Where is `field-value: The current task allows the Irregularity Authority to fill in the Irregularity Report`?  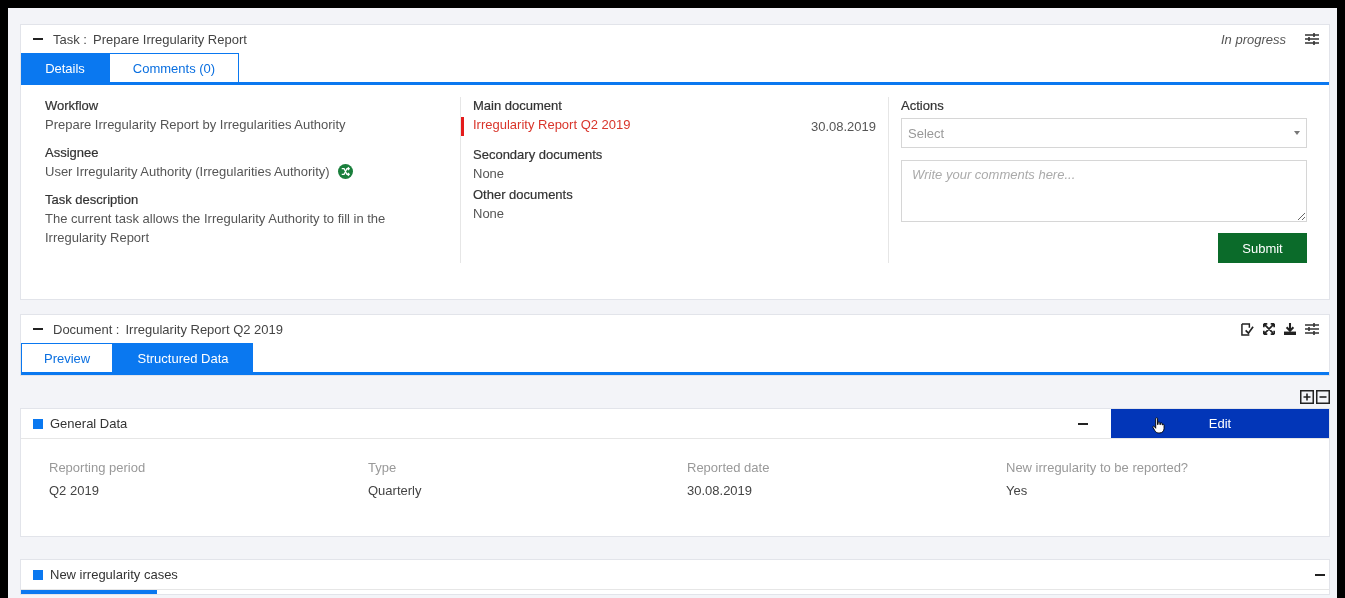
field-value: The current task allows the Irregularity Authority to fill in the Irregularity Report is located at coordinates (216, 228).